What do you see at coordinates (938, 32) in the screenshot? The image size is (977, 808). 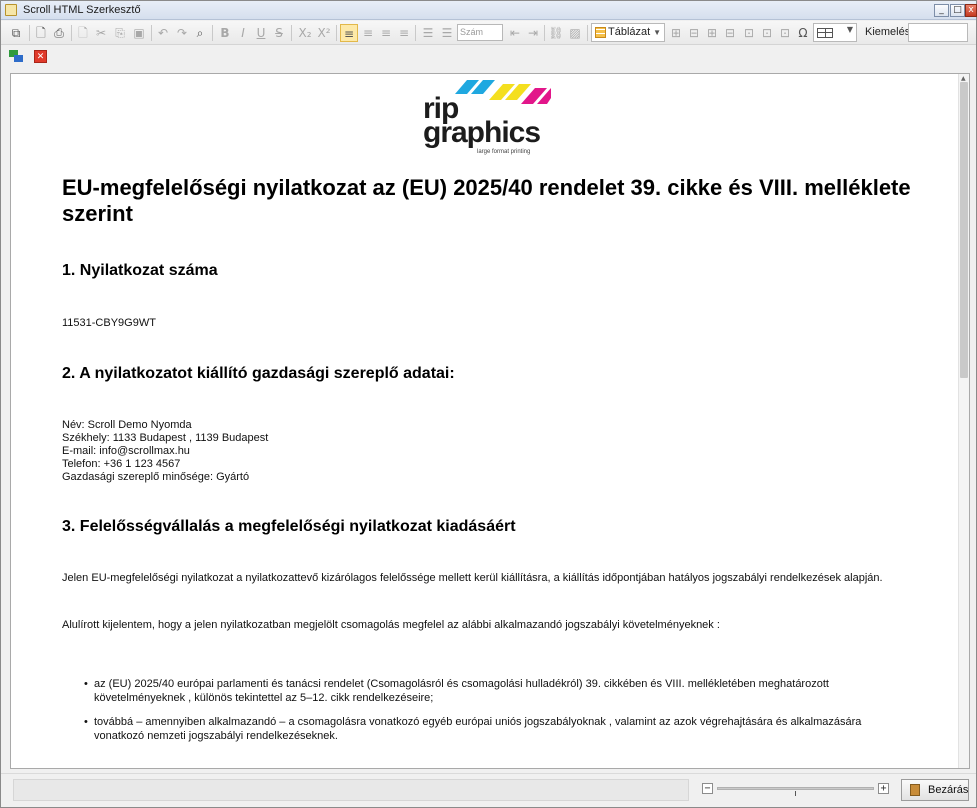 I see `highlight-input` at bounding box center [938, 32].